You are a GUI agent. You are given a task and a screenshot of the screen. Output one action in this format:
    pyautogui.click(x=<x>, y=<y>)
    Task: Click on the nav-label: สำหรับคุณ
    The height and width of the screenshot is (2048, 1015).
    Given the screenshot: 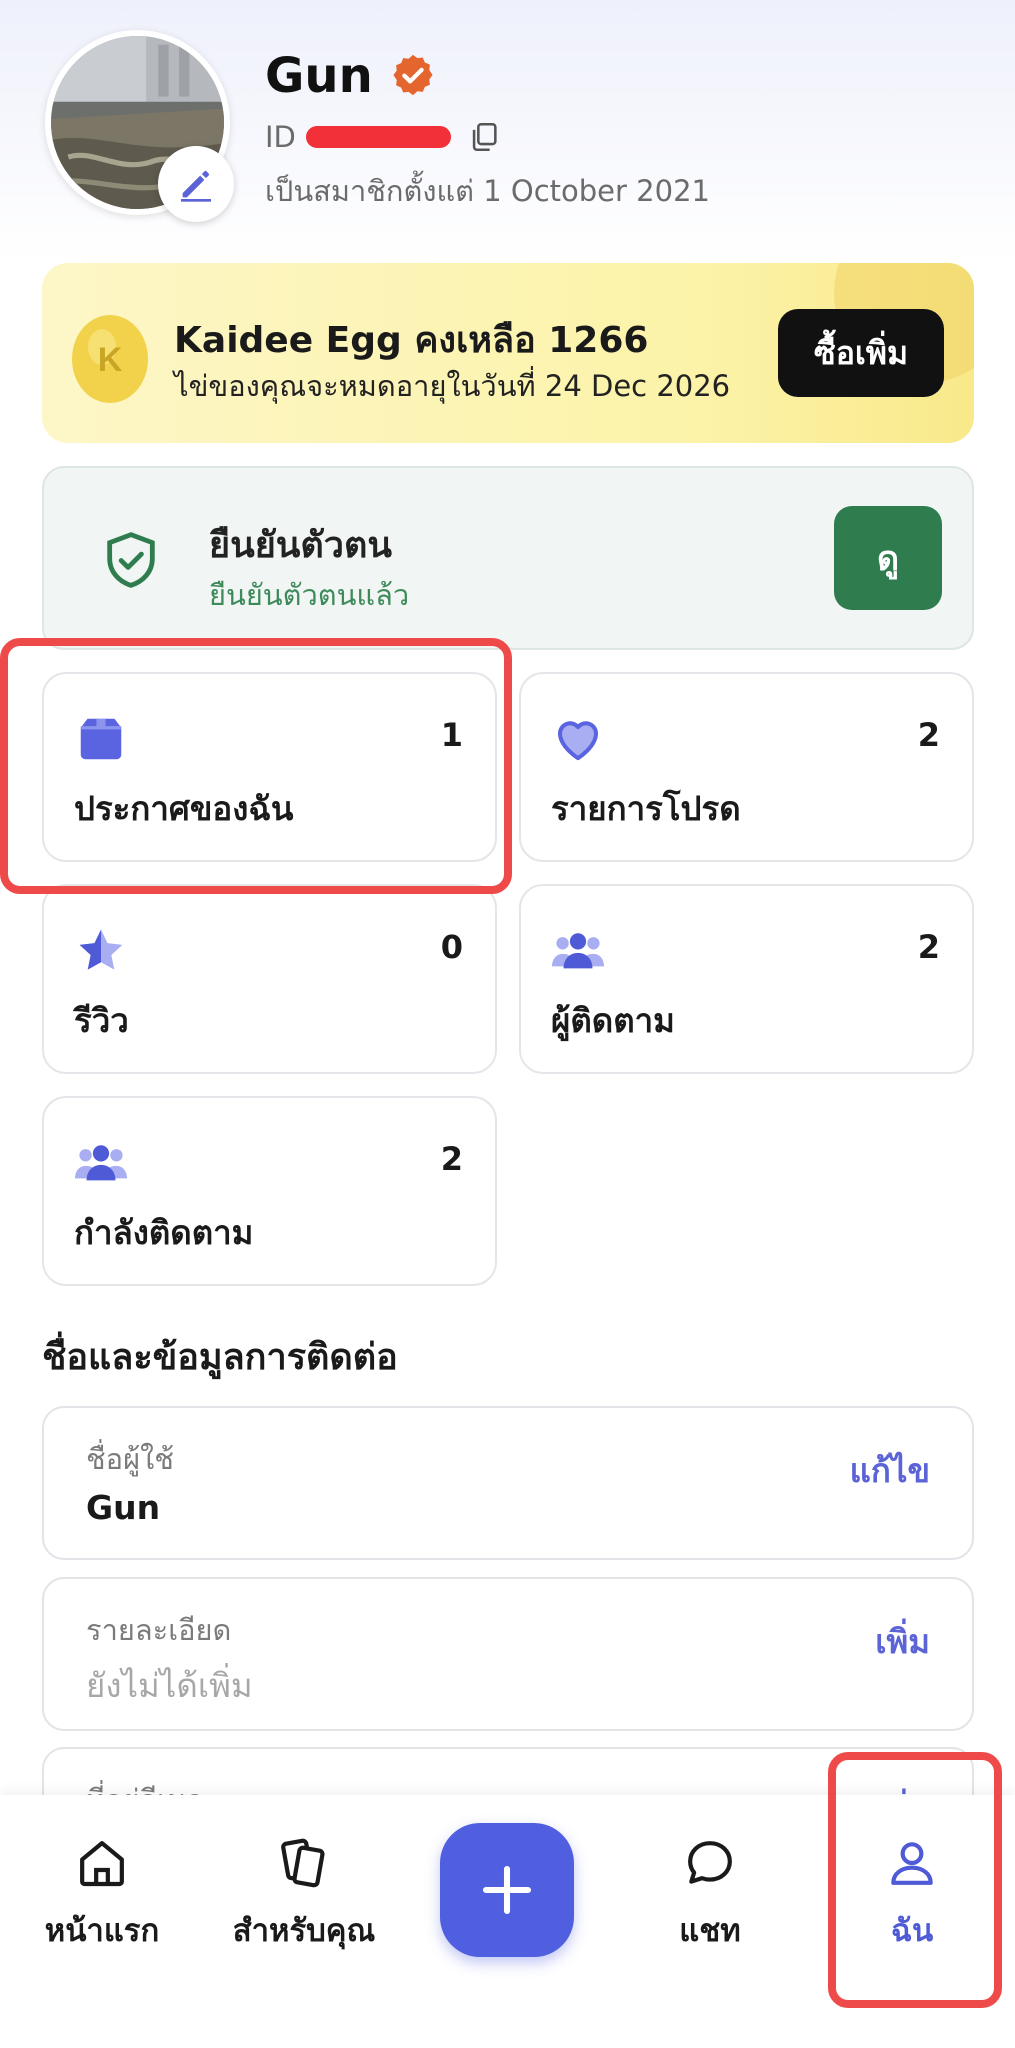 What is the action you would take?
    pyautogui.click(x=304, y=1931)
    